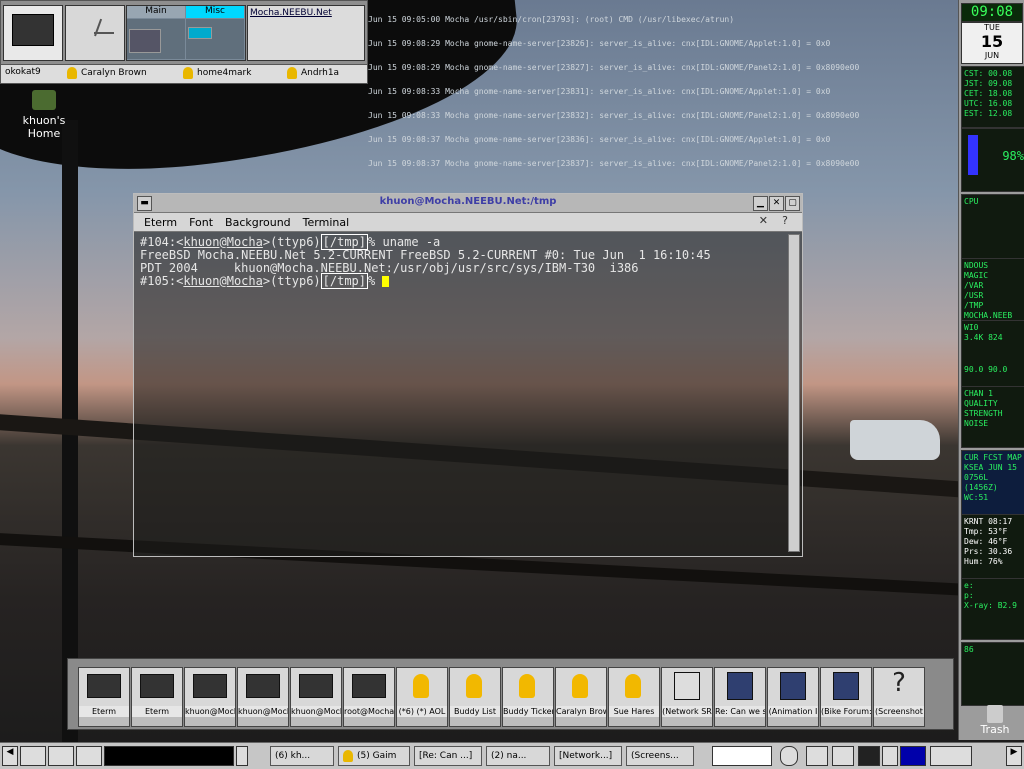  What do you see at coordinates (983, 561) in the screenshot?
I see `weather-humidity: Hum: 76%` at bounding box center [983, 561].